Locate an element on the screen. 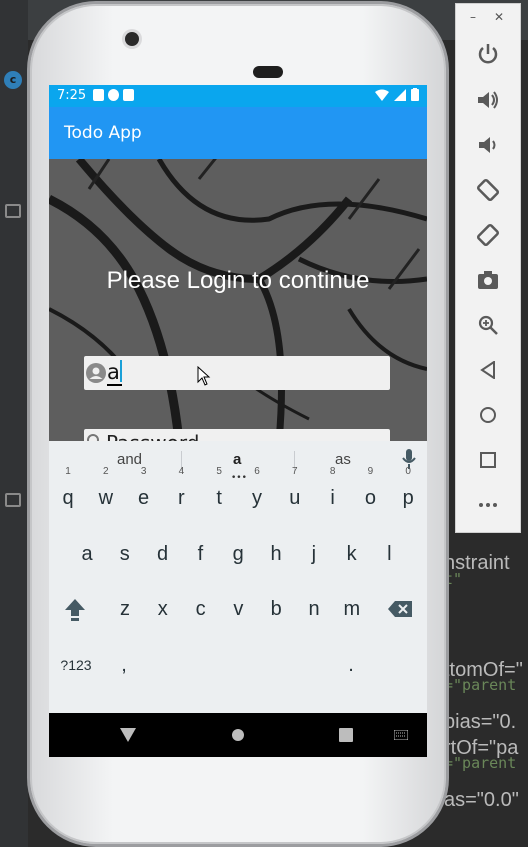 The image size is (528, 847). key-hint: 4 is located at coordinates (181, 471).